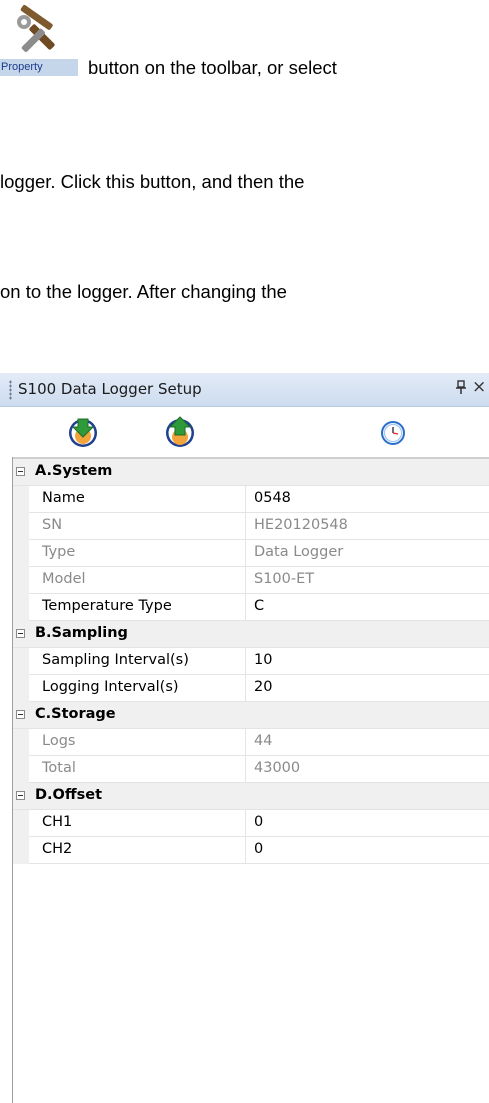 This screenshot has height=1103, width=489. Describe the element at coordinates (63, 498) in the screenshot. I see `property-name: Name` at that location.